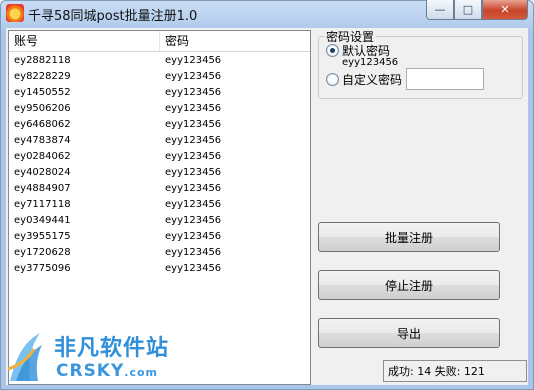  Describe the element at coordinates (84, 41) in the screenshot. I see `column-header-account: 账号` at that location.